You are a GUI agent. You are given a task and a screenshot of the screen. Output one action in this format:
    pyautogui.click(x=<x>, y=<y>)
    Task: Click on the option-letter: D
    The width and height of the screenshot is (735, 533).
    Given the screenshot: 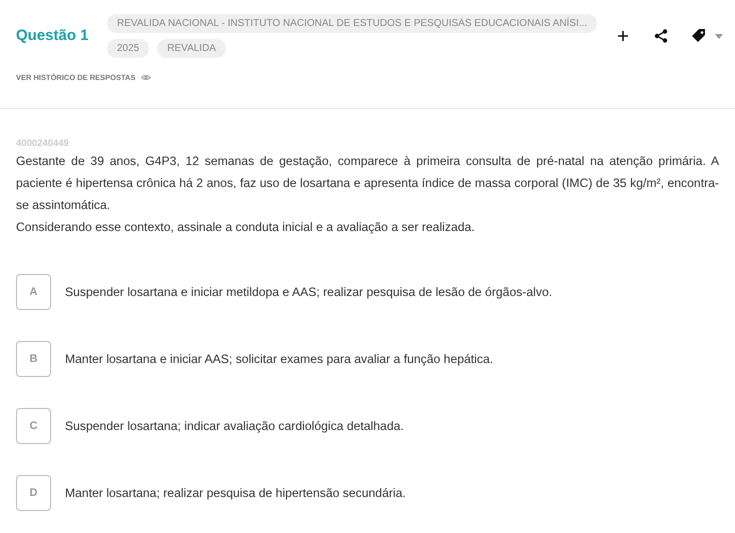 What is the action you would take?
    pyautogui.click(x=33, y=493)
    